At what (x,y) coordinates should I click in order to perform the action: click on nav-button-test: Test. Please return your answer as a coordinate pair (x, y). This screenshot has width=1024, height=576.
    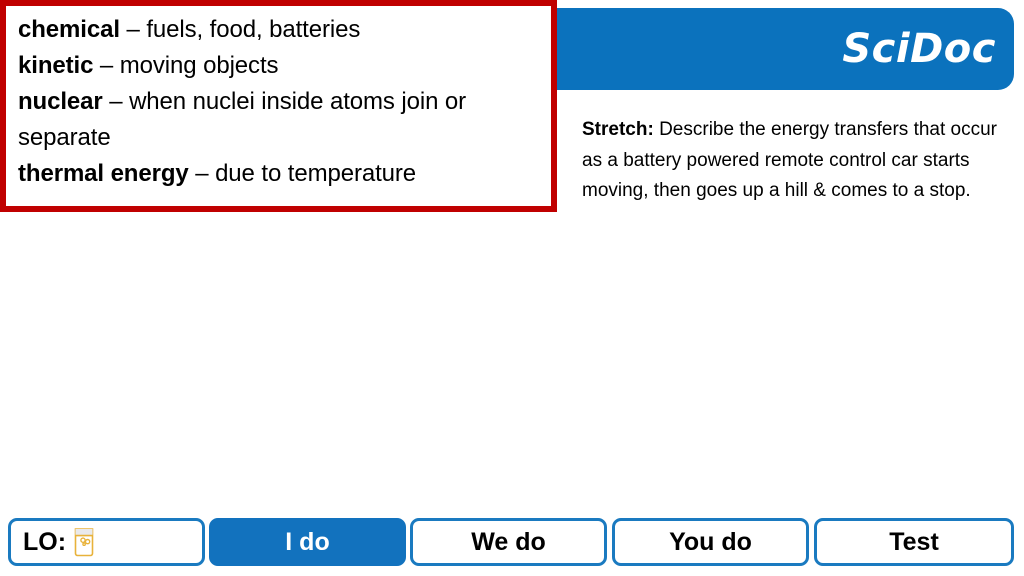
    Looking at the image, I should click on (914, 542).